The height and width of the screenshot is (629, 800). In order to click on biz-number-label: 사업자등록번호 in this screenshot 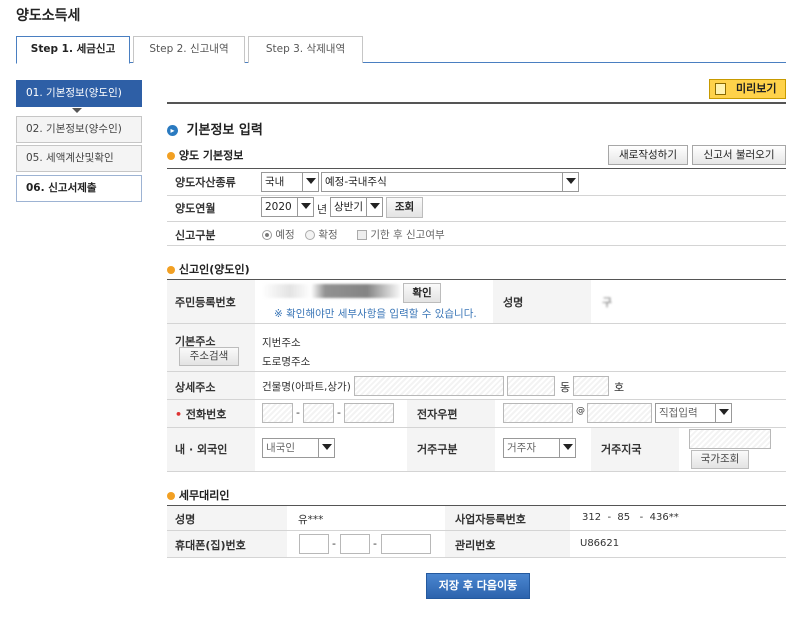, I will do `click(490, 519)`.